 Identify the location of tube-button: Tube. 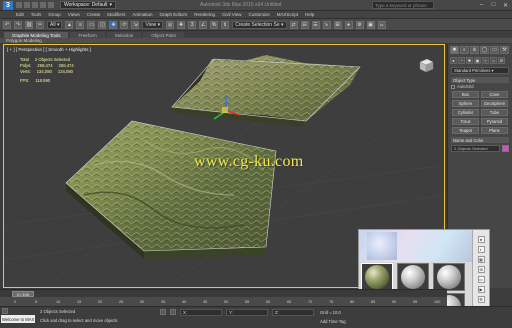
(494, 112).